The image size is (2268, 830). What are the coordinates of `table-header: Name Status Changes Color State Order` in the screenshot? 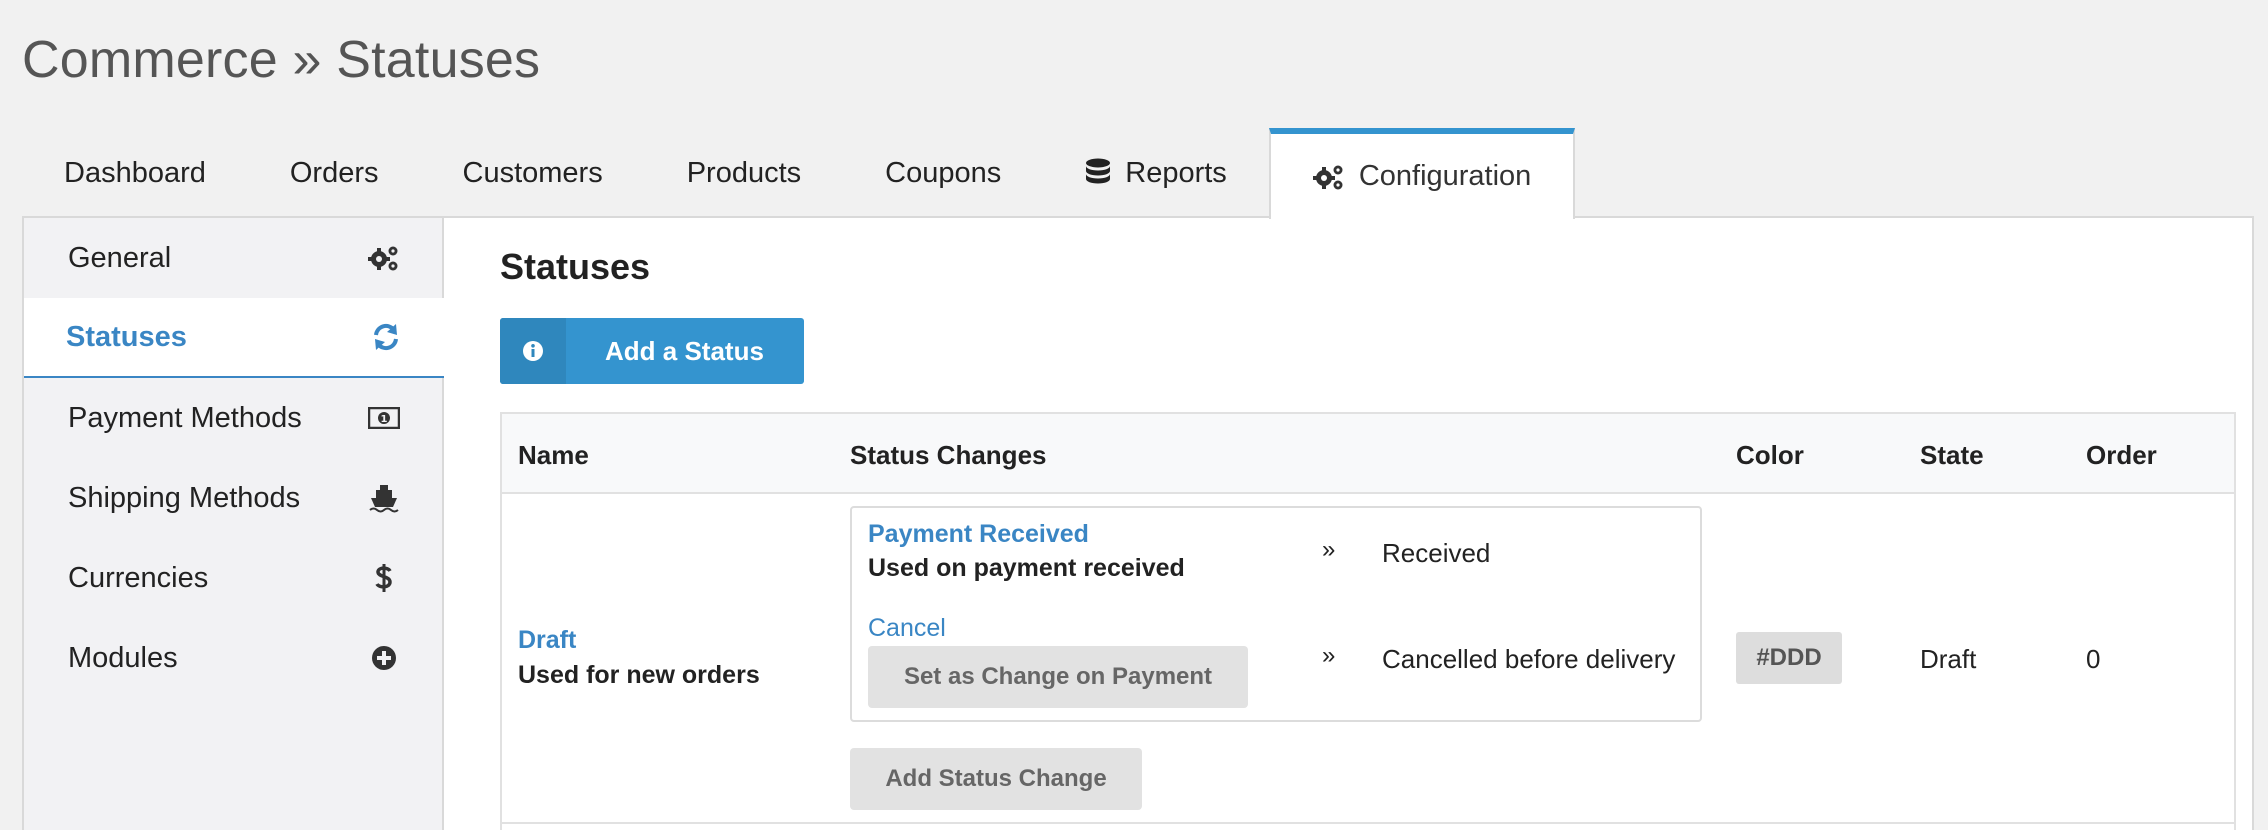 It's located at (1368, 454).